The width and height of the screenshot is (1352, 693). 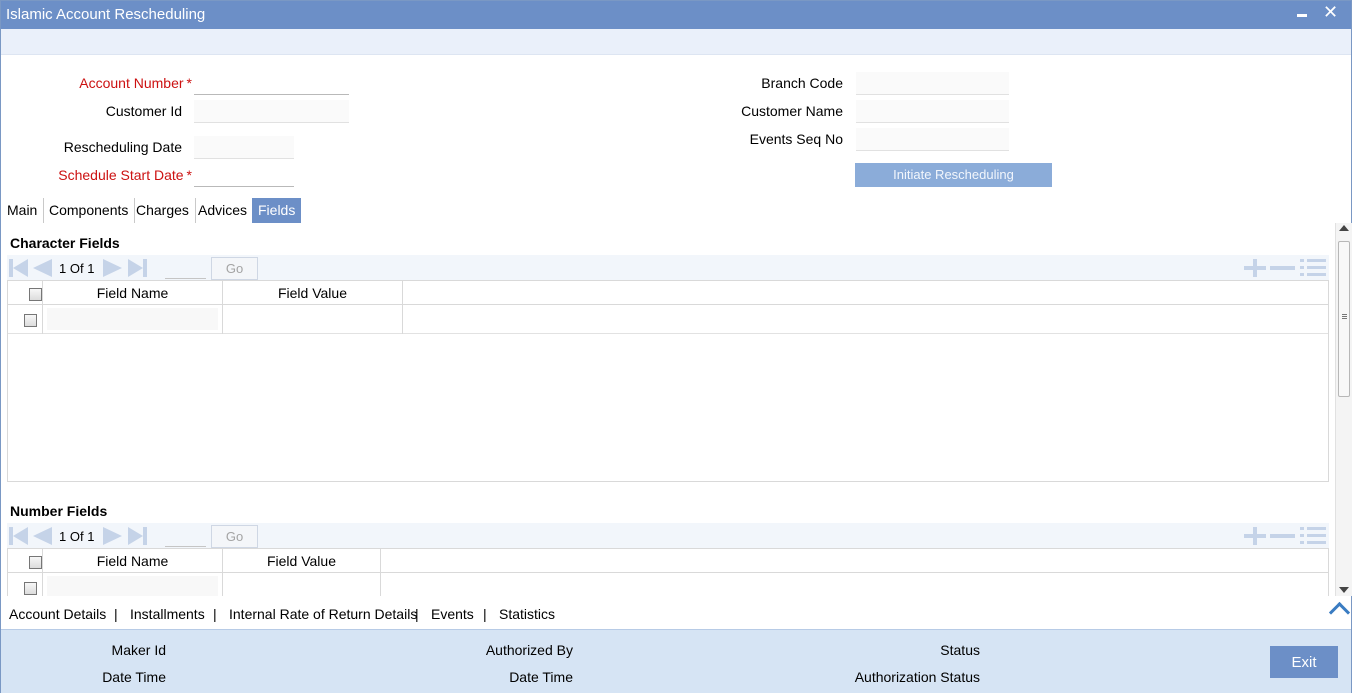 I want to click on branch-code-label: Branch Code, so click(x=802, y=83).